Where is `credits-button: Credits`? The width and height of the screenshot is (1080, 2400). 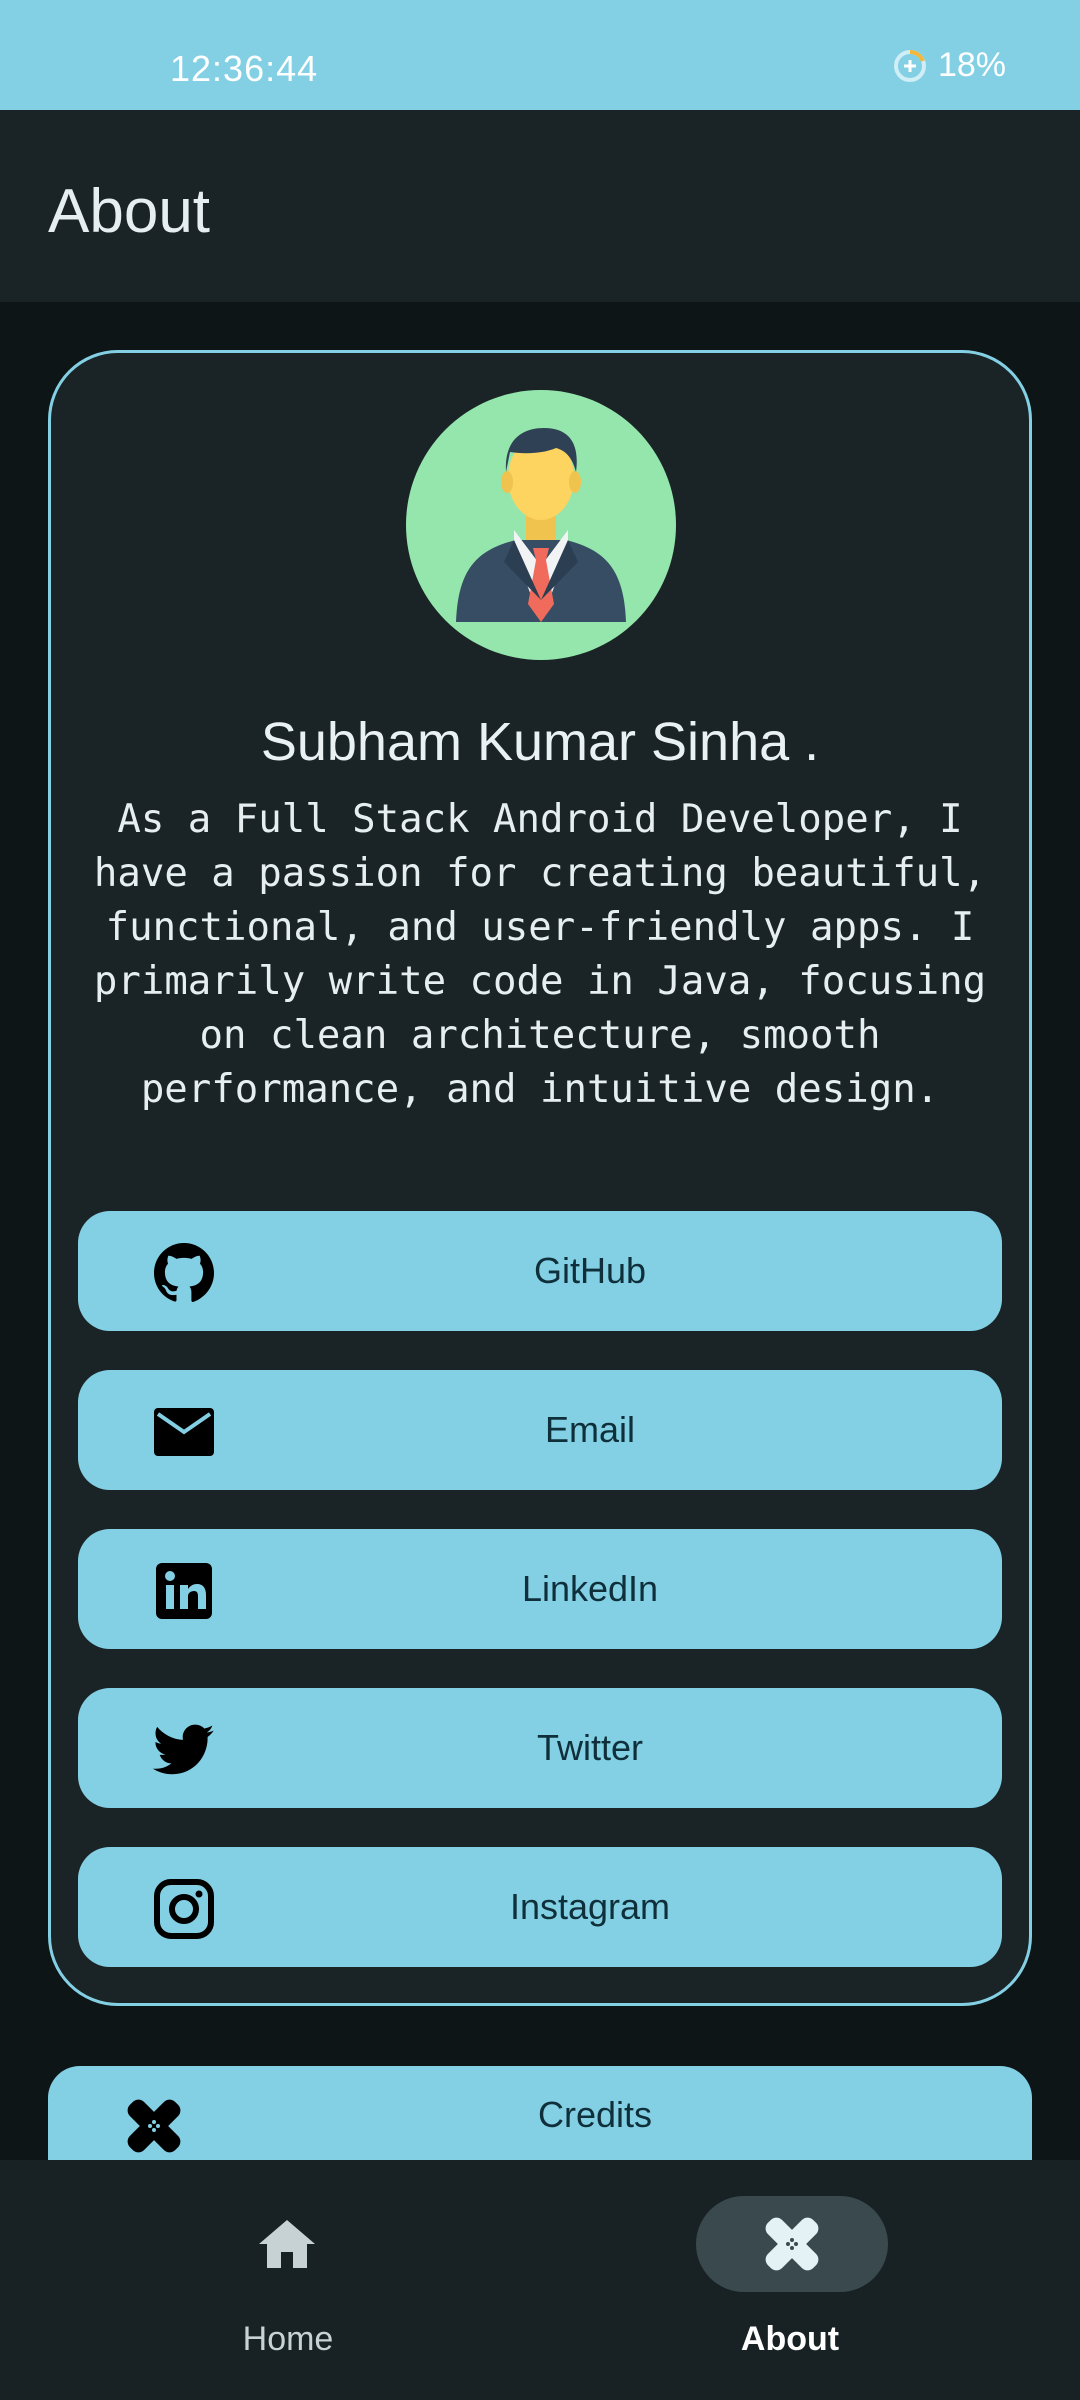
credits-button: Credits is located at coordinates (540, 2116).